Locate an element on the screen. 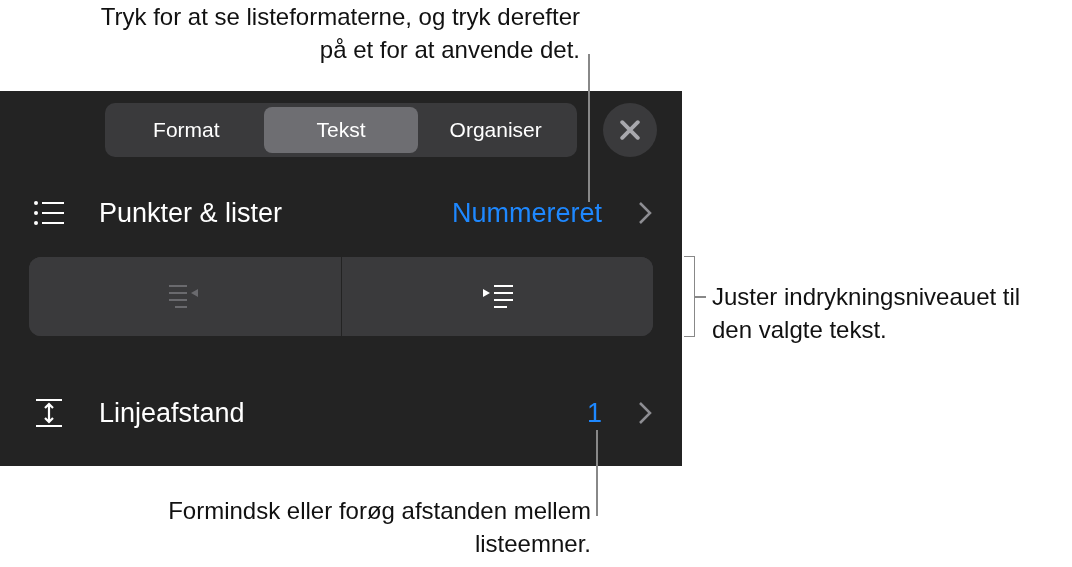 The image size is (1072, 567). callout-text: Tryk for at se listeformaterne, og tryk derefter på et for at anvende det. is located at coordinates (339, 33).